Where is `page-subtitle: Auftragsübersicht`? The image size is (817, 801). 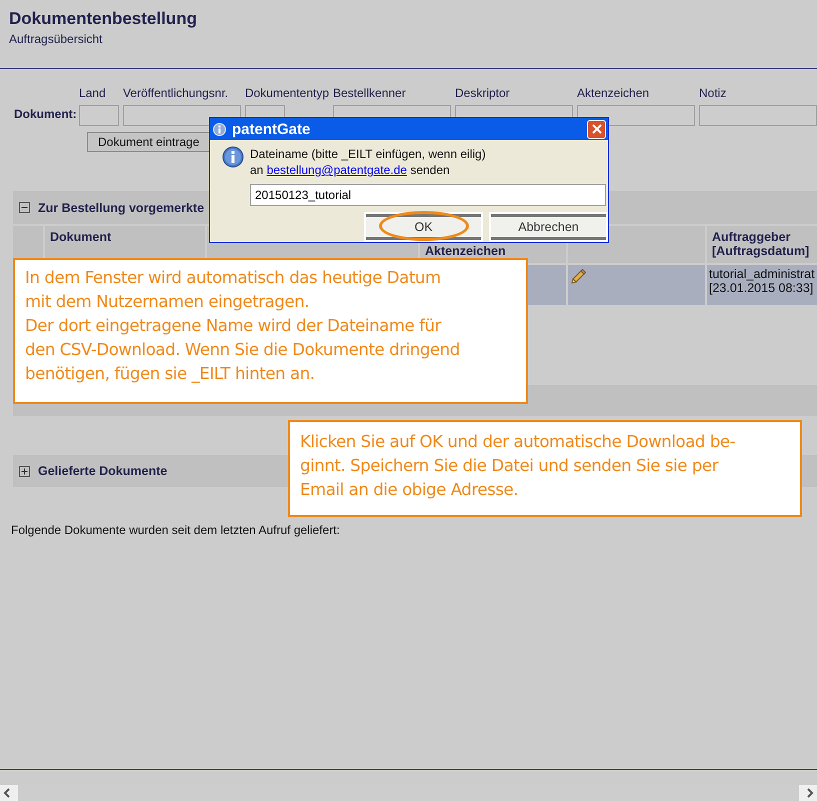
page-subtitle: Auftragsübersicht is located at coordinates (56, 39).